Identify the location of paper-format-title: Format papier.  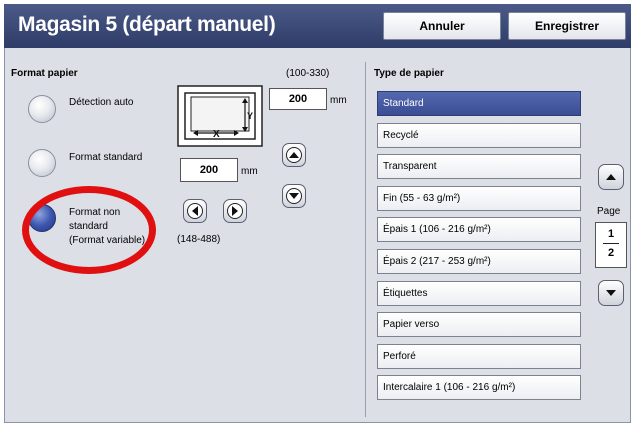
(44, 73).